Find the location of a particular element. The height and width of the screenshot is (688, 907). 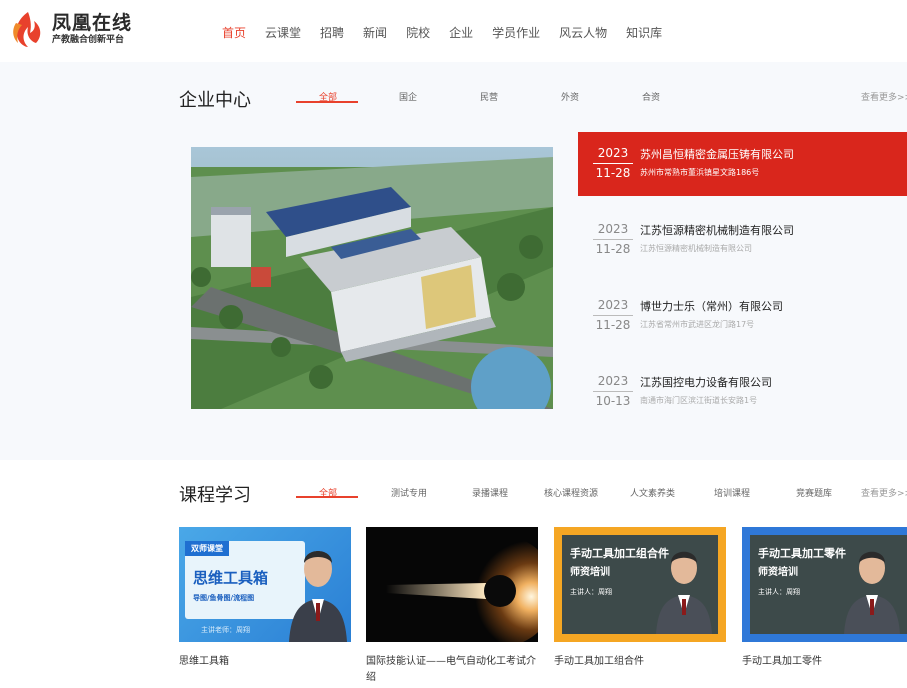

course-card: 双师课堂 思维工具箱 导图/鱼骨图/流程图 主讲老师：周翔 思维工具箱 is located at coordinates (265, 598).